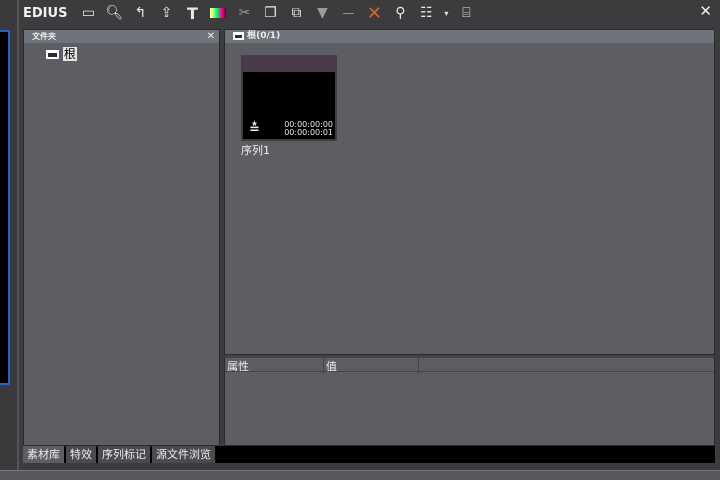 Image resolution: width=720 pixels, height=480 pixels. I want to click on bin-header: 根(0/1), so click(469, 36).